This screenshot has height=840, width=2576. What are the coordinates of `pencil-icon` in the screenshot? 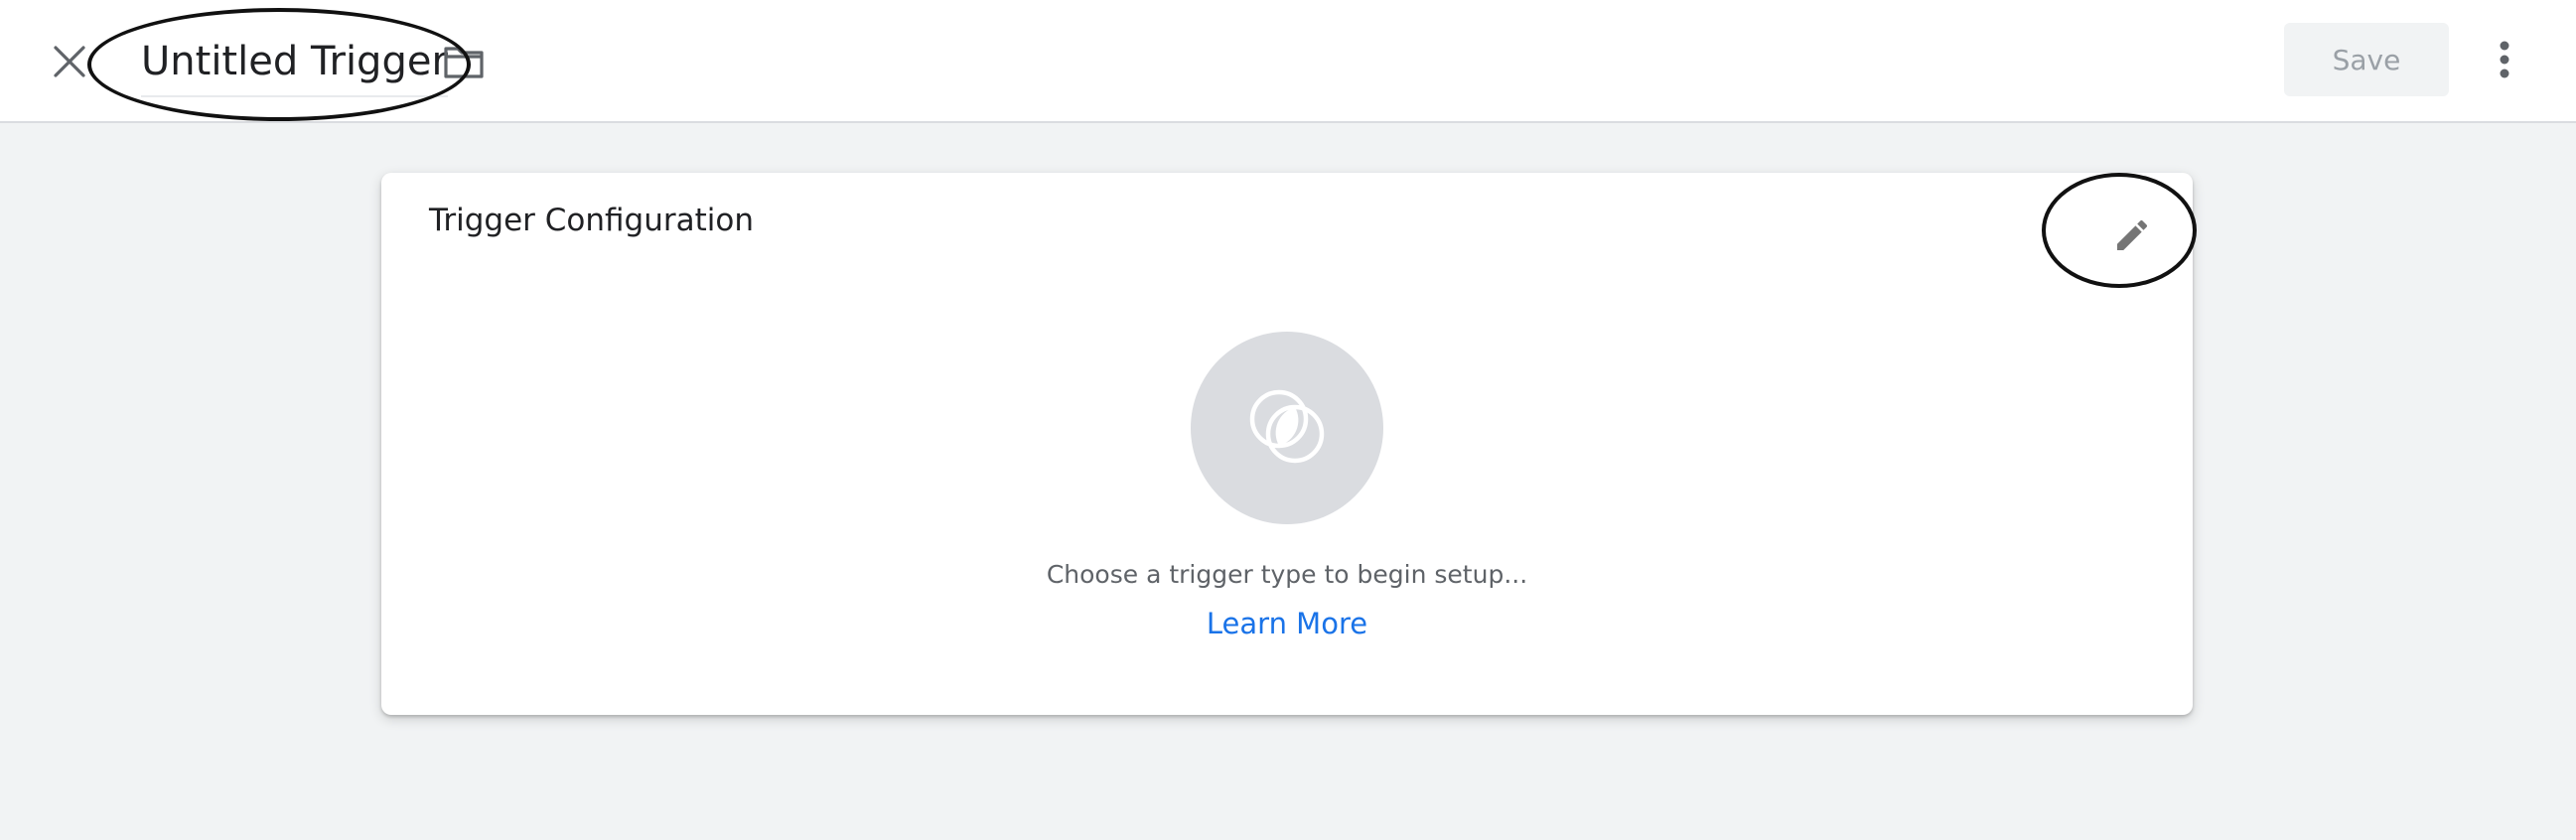 It's located at (2132, 234).